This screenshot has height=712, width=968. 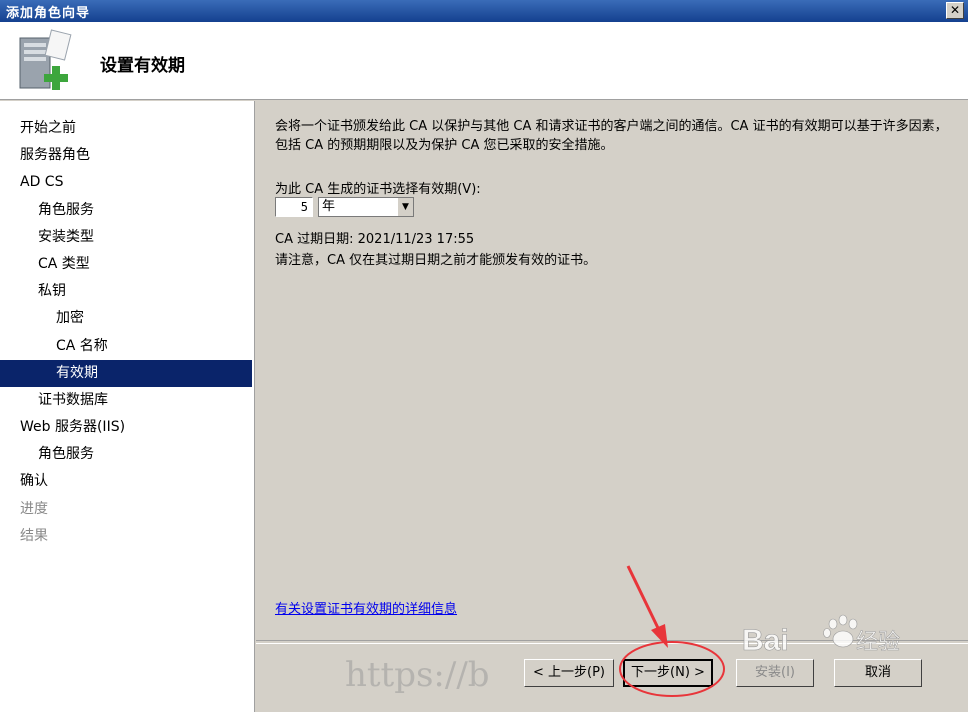 What do you see at coordinates (314, 239) in the screenshot?
I see `expiry-label: CA 过期日期:` at bounding box center [314, 239].